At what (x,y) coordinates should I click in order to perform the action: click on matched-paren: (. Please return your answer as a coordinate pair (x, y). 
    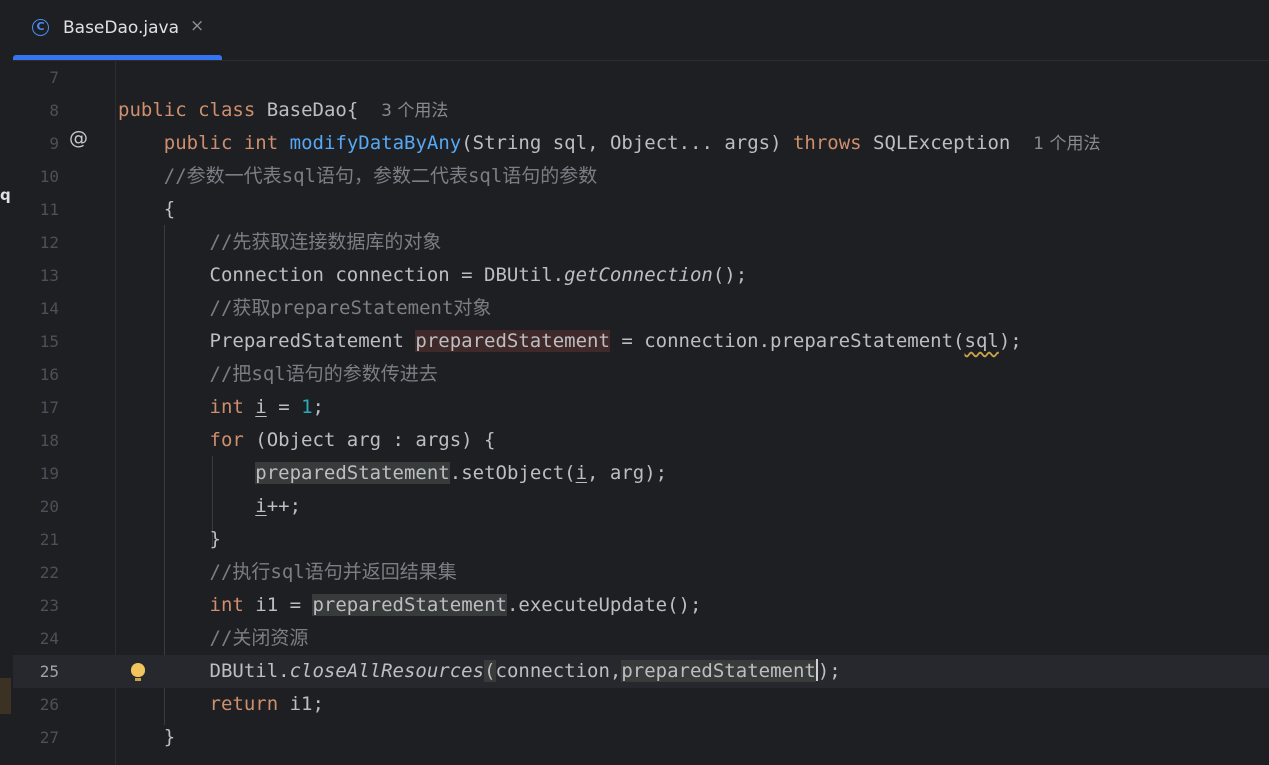
    Looking at the image, I should click on (490, 671).